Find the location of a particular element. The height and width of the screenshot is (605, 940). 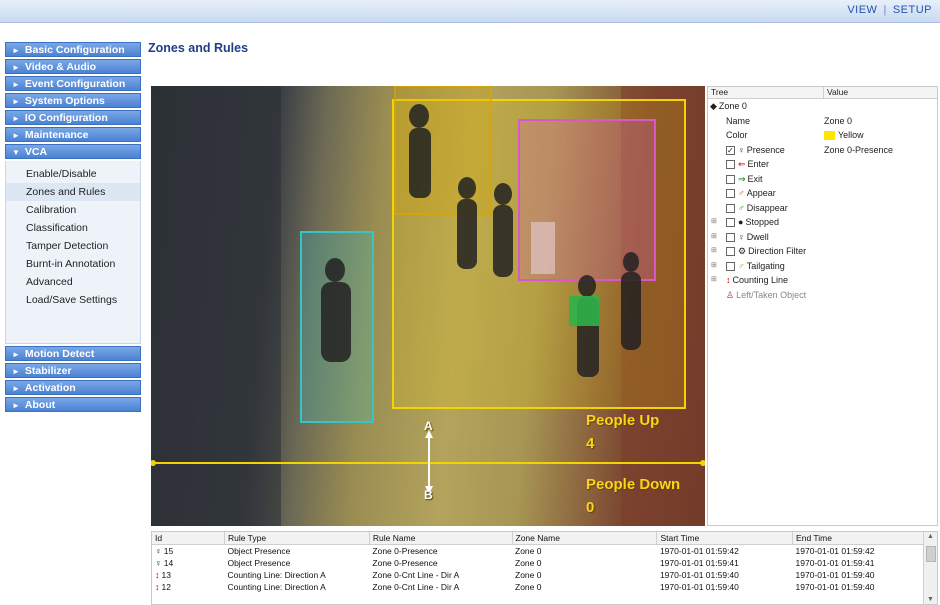

tailgating-checkbox is located at coordinates (730, 266).